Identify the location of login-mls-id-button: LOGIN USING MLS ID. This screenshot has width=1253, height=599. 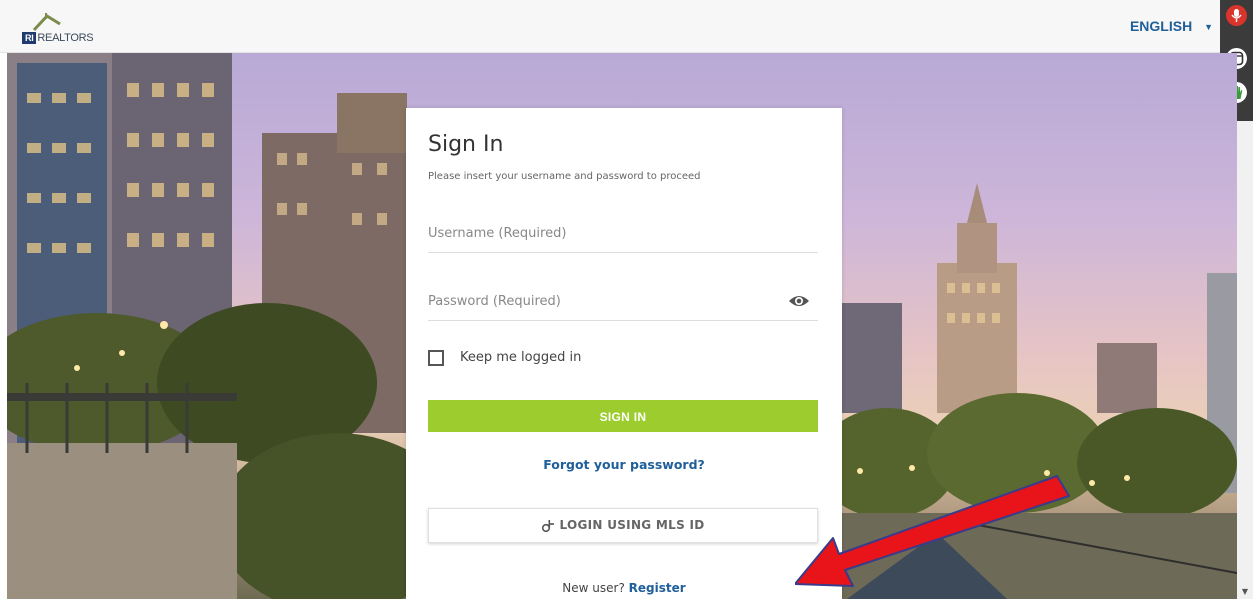
(623, 525).